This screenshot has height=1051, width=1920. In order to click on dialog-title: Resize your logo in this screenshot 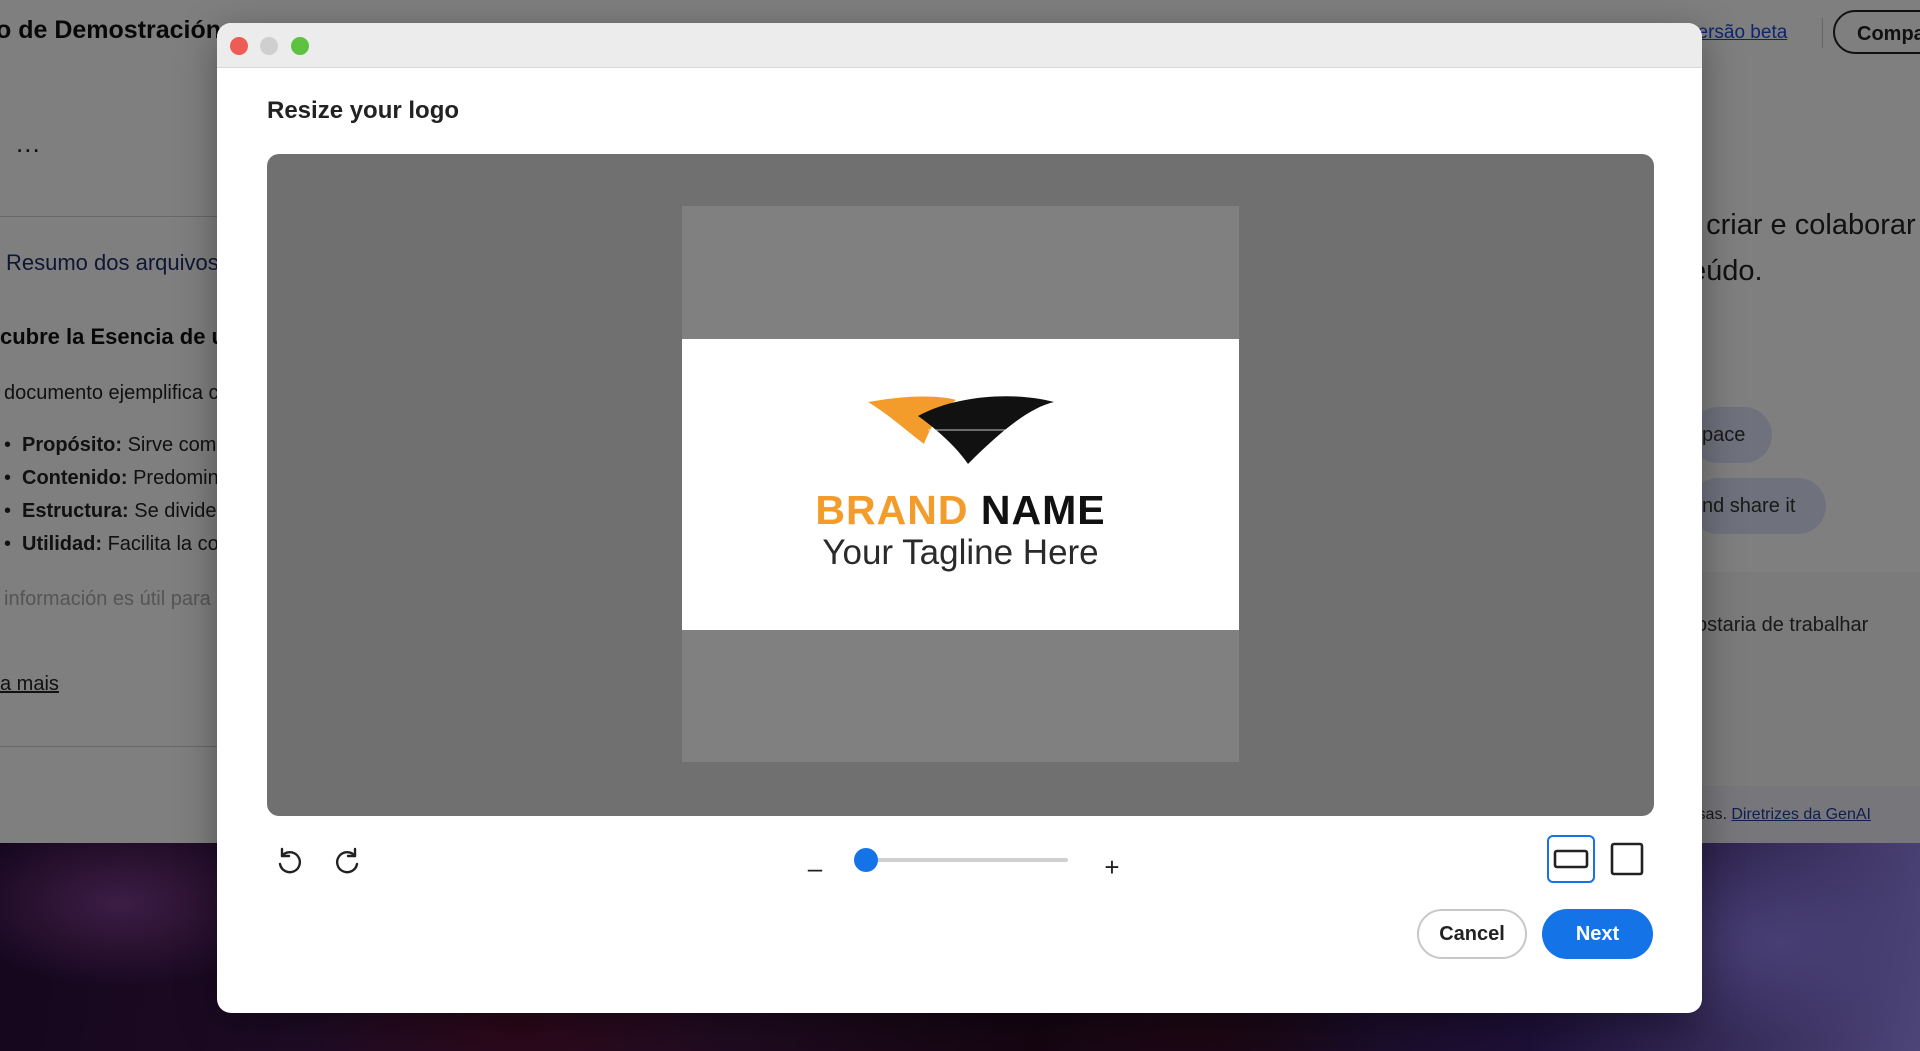, I will do `click(363, 110)`.